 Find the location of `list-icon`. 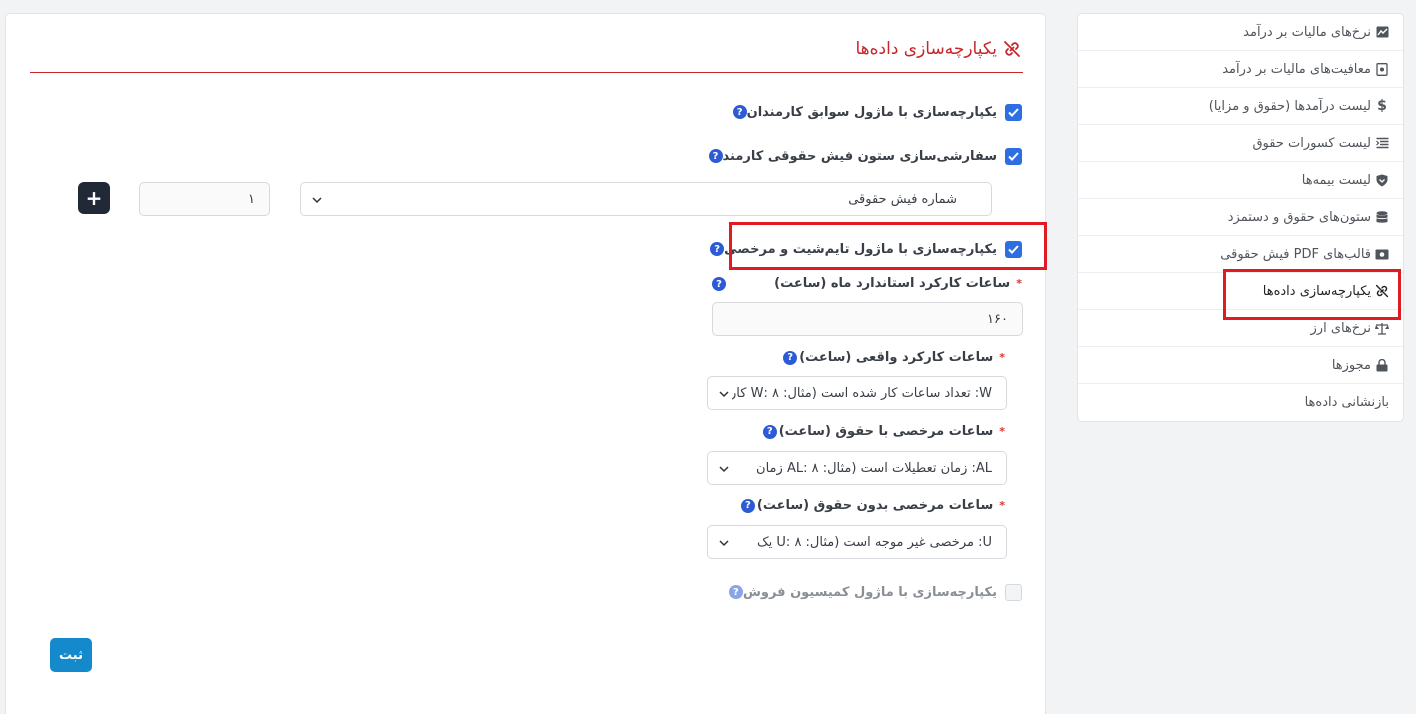

list-icon is located at coordinates (1382, 143).